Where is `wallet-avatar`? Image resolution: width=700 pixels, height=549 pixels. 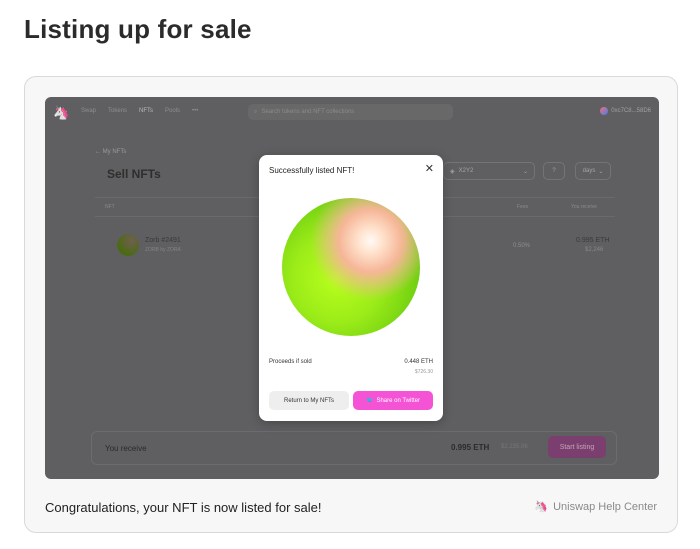 wallet-avatar is located at coordinates (604, 111).